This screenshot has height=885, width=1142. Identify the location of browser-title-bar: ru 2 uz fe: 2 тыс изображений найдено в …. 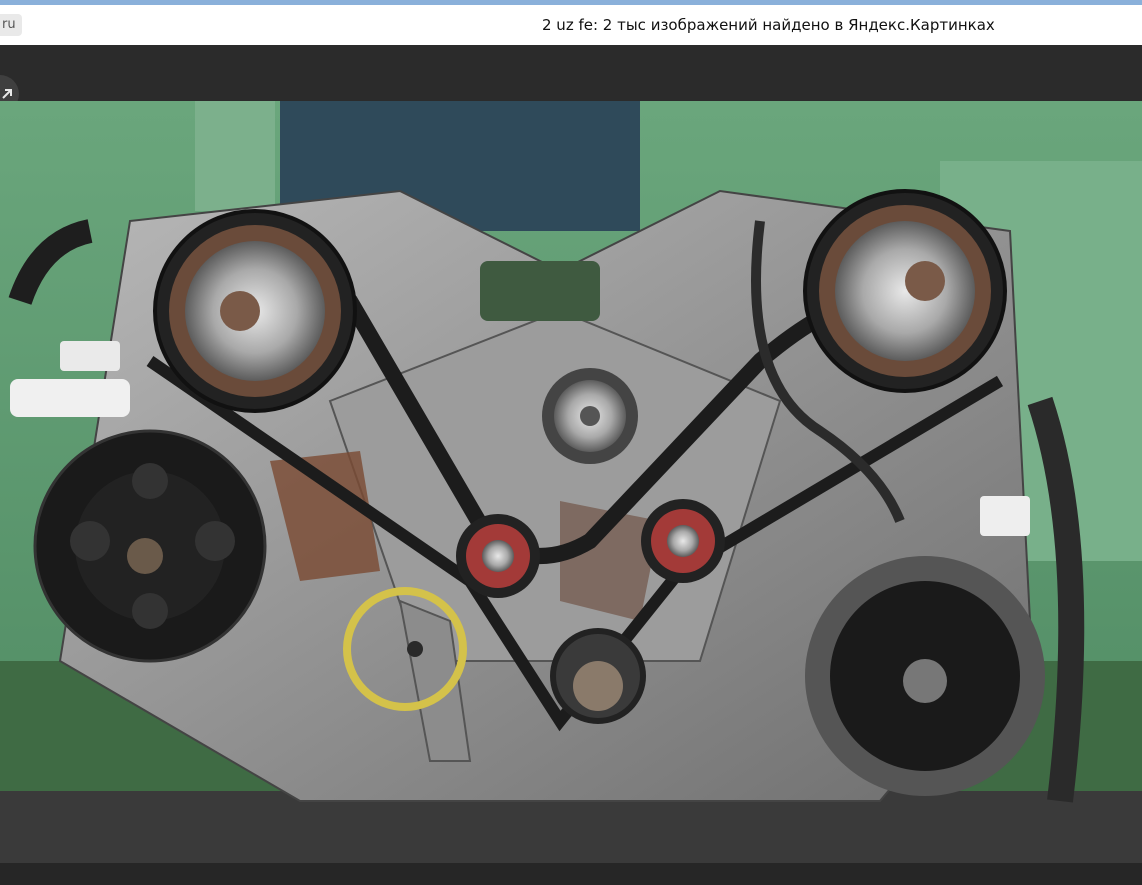
(571, 25).